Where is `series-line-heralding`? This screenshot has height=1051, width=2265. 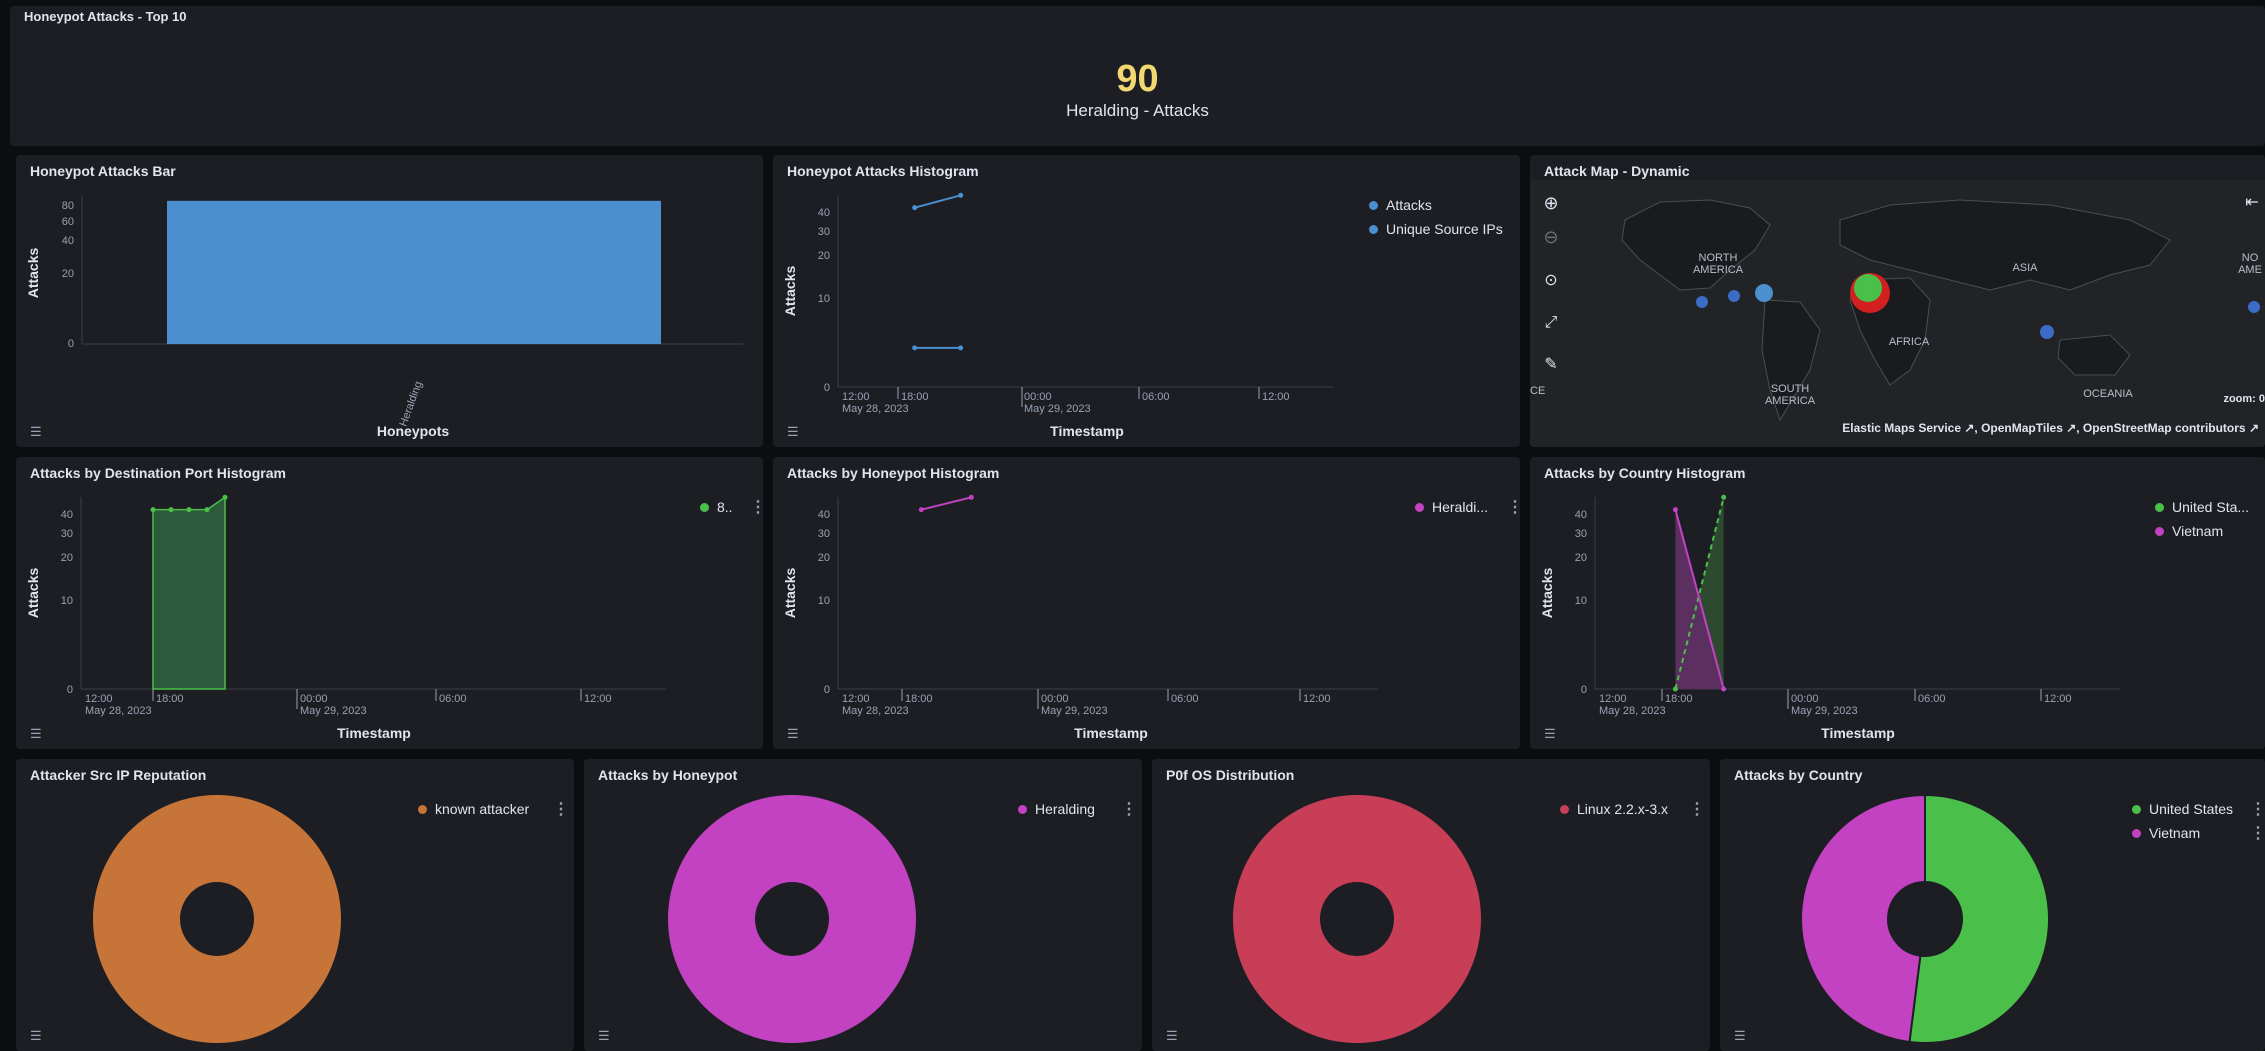
series-line-heralding is located at coordinates (946, 503).